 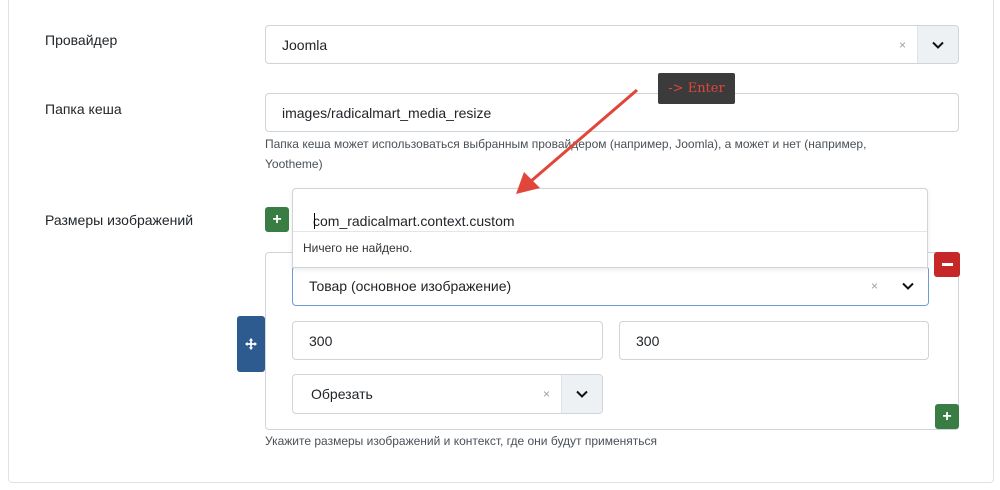 I want to click on annotation-arrow-icon, so click(x=577, y=141).